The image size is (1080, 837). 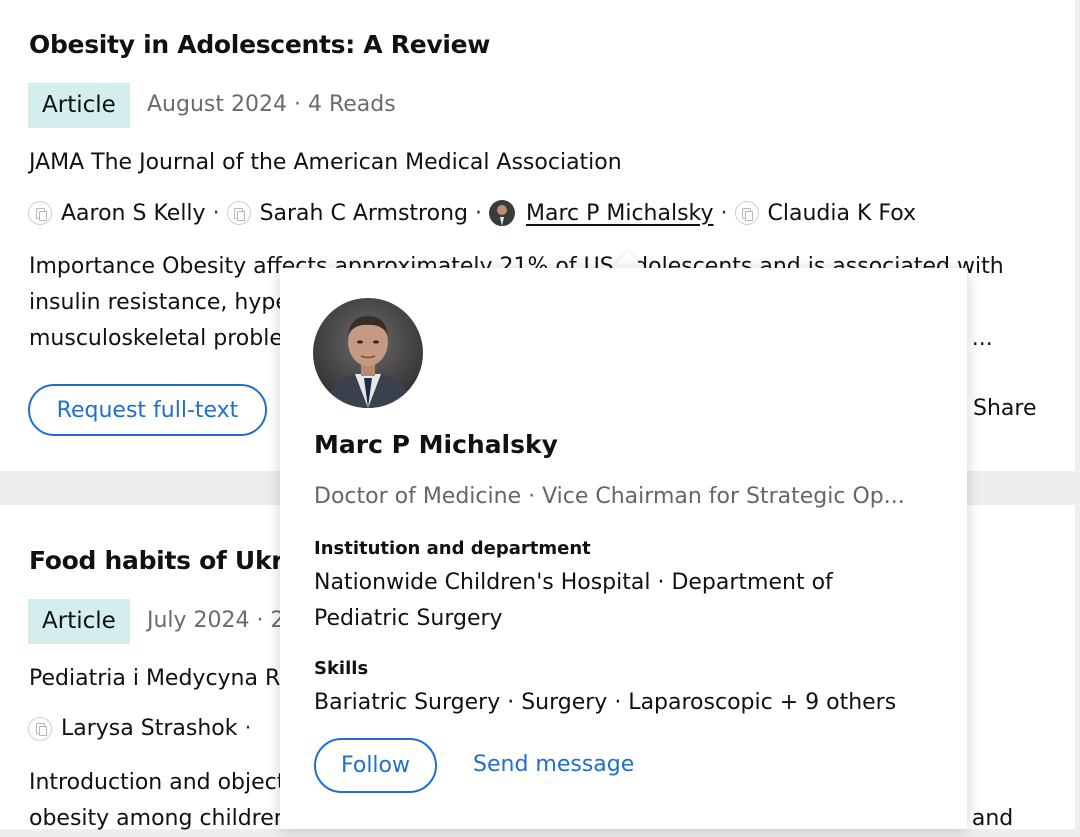 I want to click on follow-button: Follow, so click(x=375, y=765).